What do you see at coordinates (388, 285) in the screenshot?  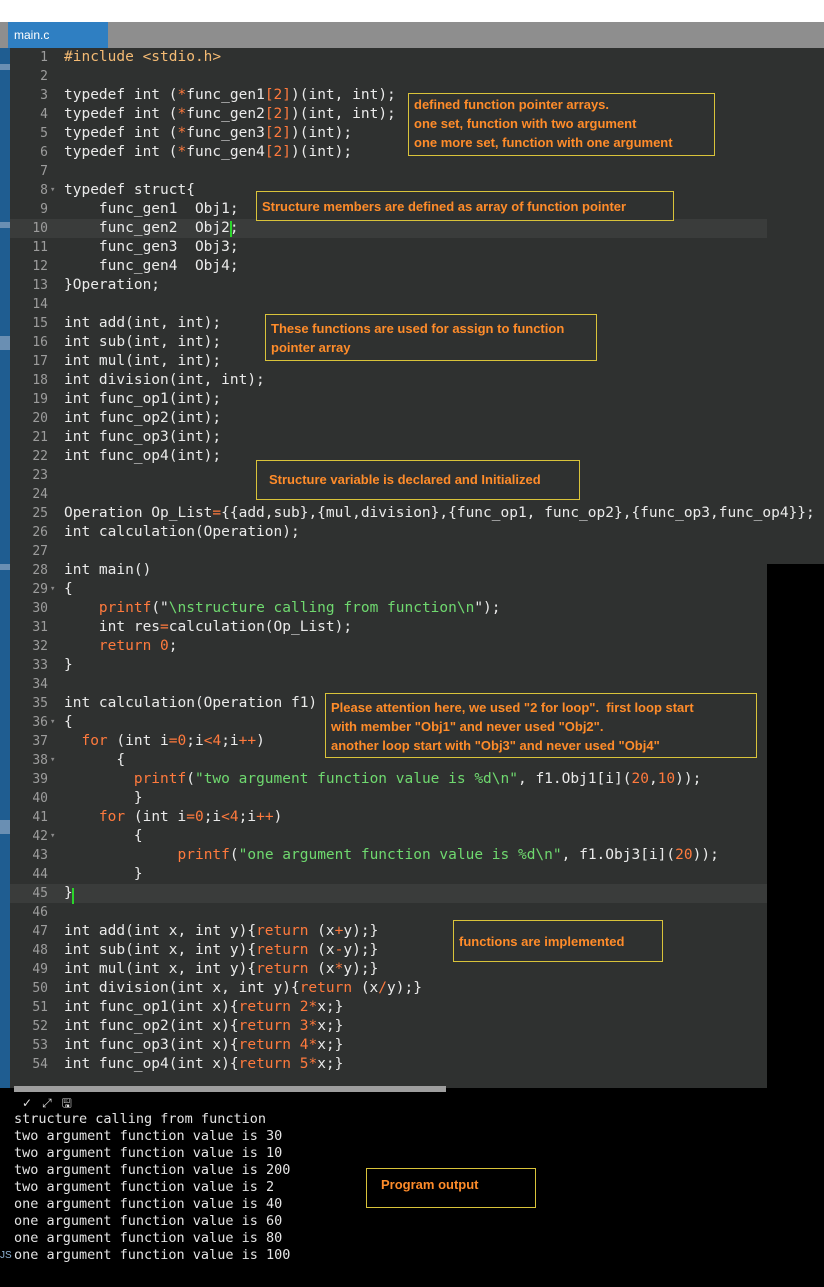 I see `code-line-13: 13}Operation;` at bounding box center [388, 285].